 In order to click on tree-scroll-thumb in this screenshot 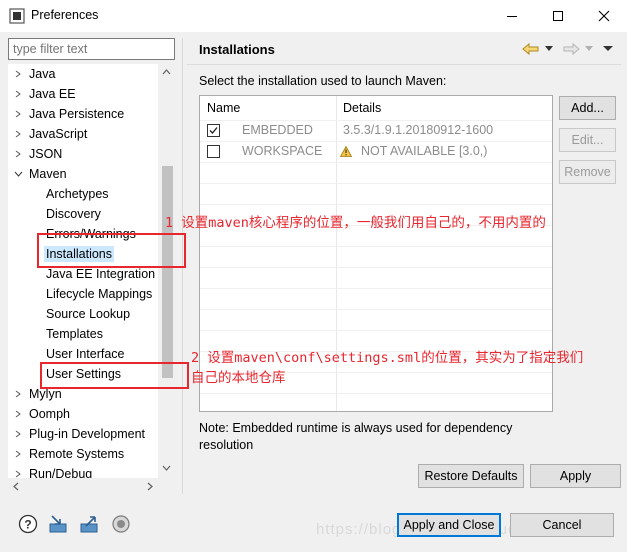, I will do `click(167, 272)`.